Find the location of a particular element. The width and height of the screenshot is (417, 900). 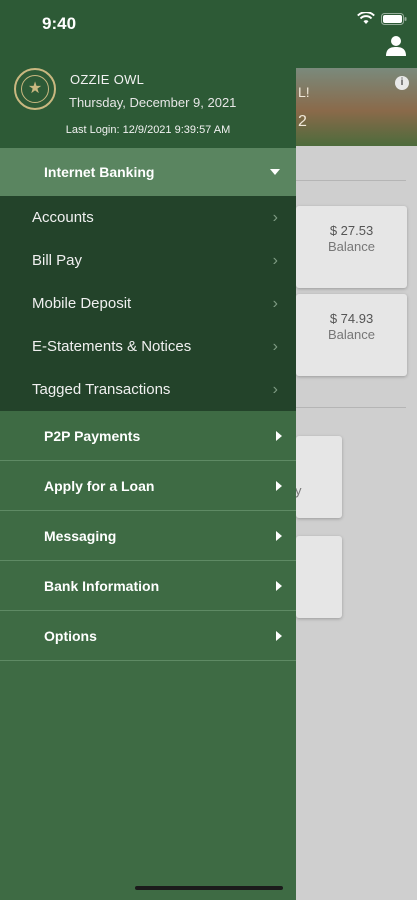

submenu-label: Tagged Transactions is located at coordinates (101, 389).